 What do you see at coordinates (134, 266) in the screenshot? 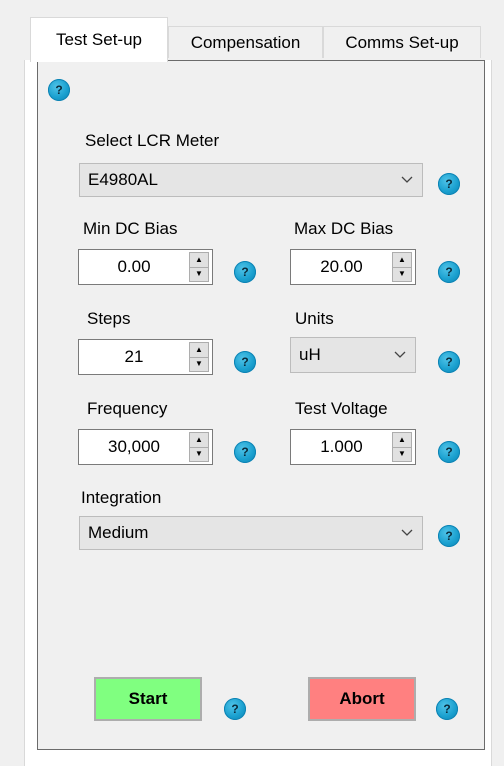
I see `min-dc-bias-value: 0.00` at bounding box center [134, 266].